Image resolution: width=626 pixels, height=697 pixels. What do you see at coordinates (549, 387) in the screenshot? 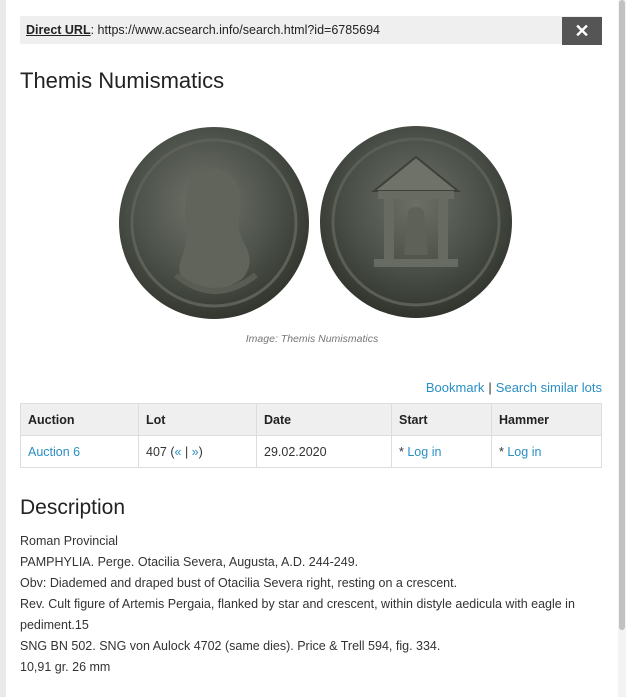
I see `search-similar-link: Search similar lots` at bounding box center [549, 387].